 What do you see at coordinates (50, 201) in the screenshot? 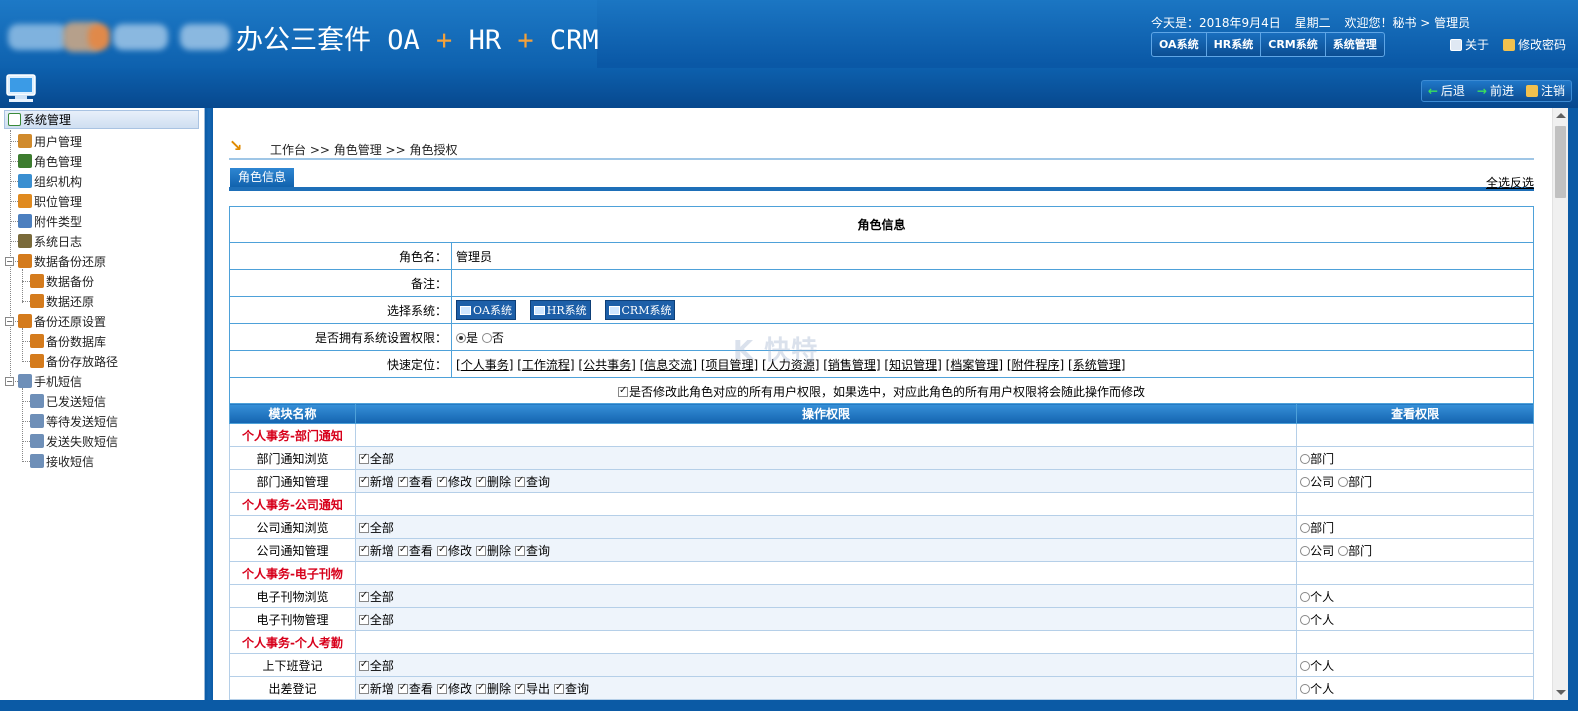
I see `sidebar-item: 职位管理` at bounding box center [50, 201].